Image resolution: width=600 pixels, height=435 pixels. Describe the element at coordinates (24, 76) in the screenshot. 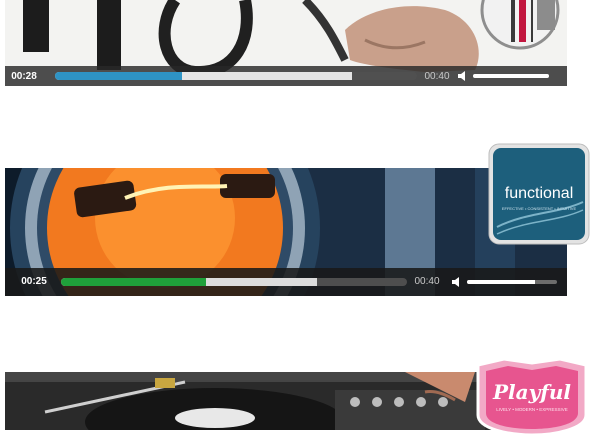

I see `current-time: 00:28` at that location.